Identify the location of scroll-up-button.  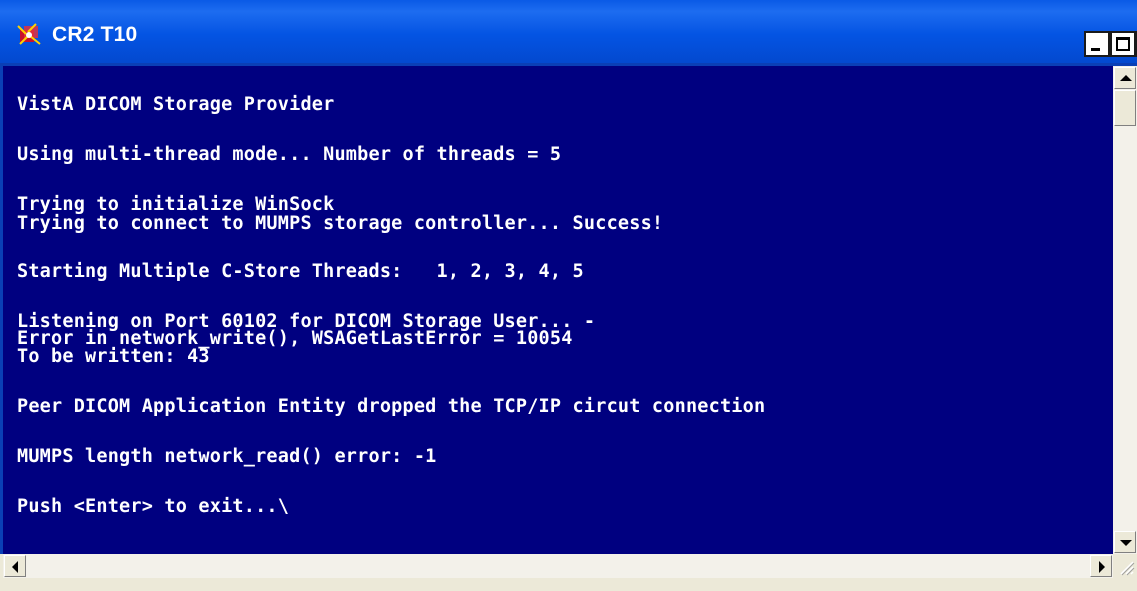
(1125, 78).